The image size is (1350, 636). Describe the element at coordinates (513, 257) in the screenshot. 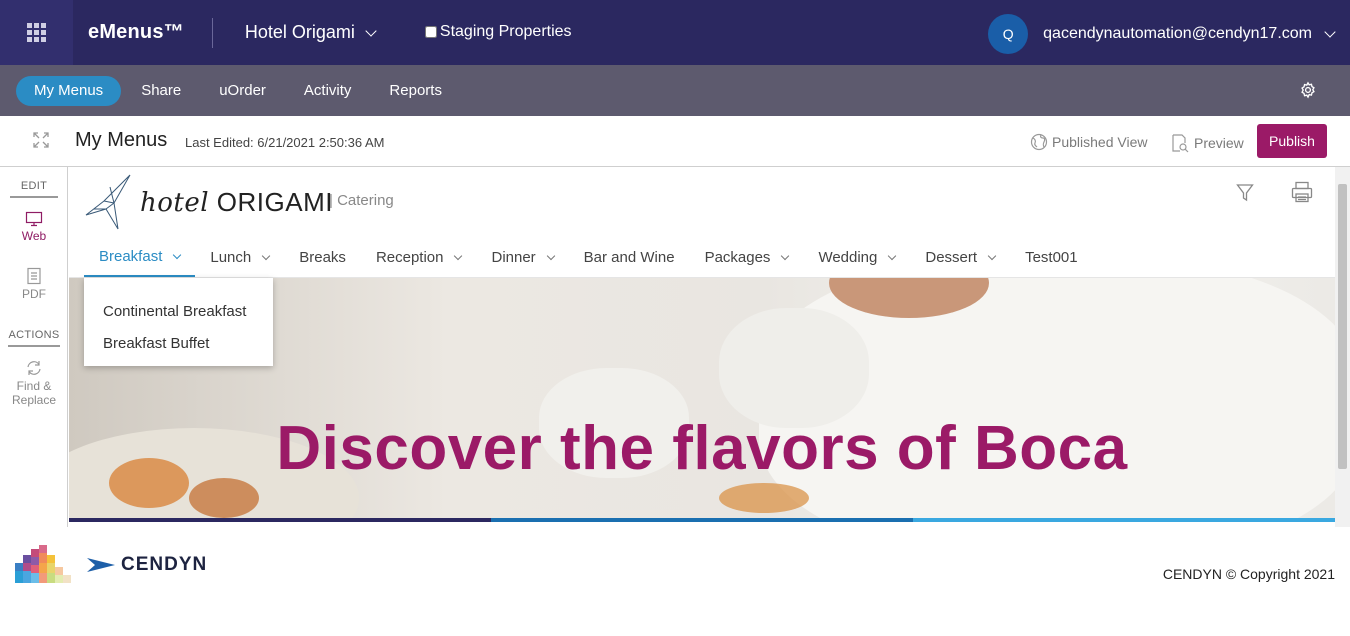

I see `nav-dinner-label: Dinner` at that location.